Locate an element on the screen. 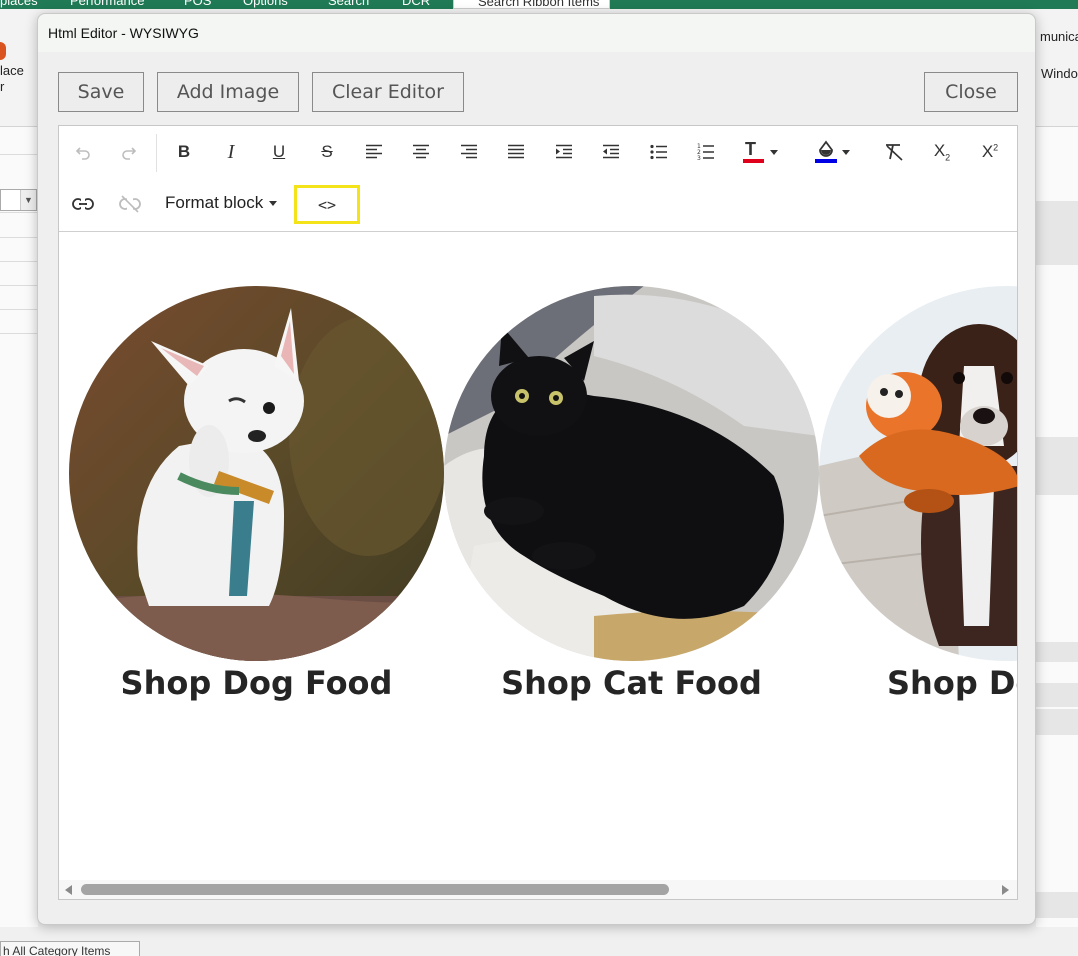 The image size is (1078, 956). bullet-list-icon is located at coordinates (658, 152).